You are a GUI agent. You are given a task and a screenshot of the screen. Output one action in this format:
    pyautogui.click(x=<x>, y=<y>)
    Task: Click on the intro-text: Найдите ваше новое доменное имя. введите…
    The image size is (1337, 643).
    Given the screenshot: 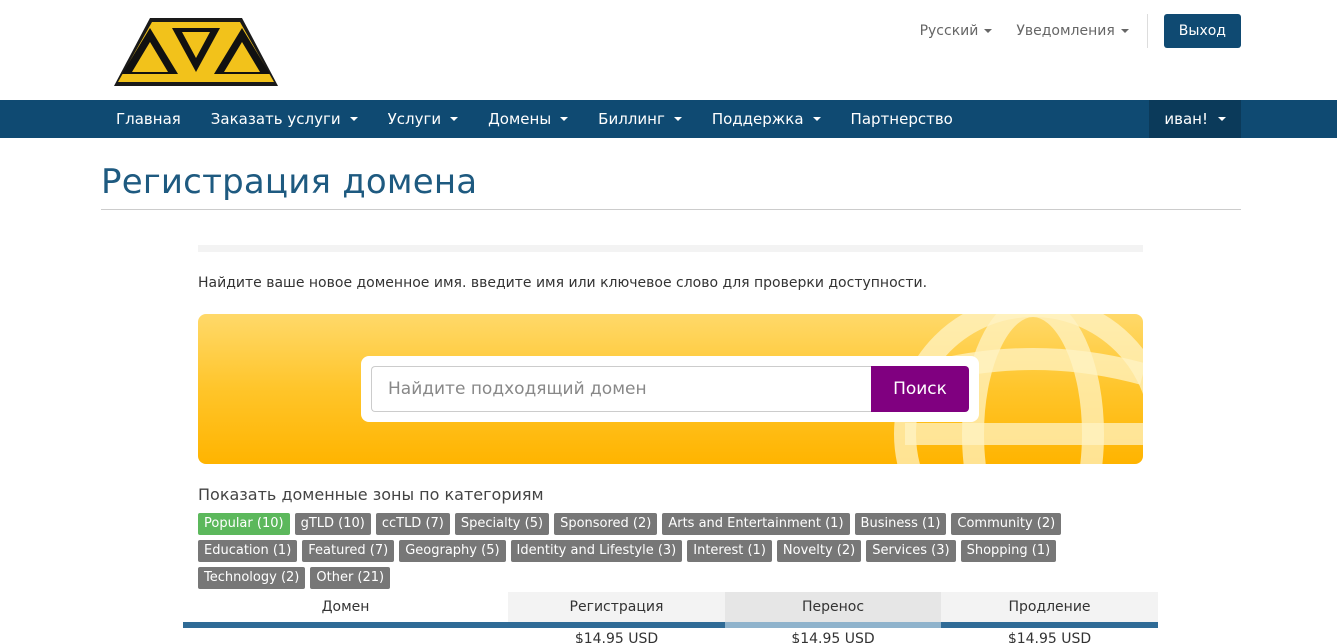 What is the action you would take?
    pyautogui.click(x=563, y=283)
    